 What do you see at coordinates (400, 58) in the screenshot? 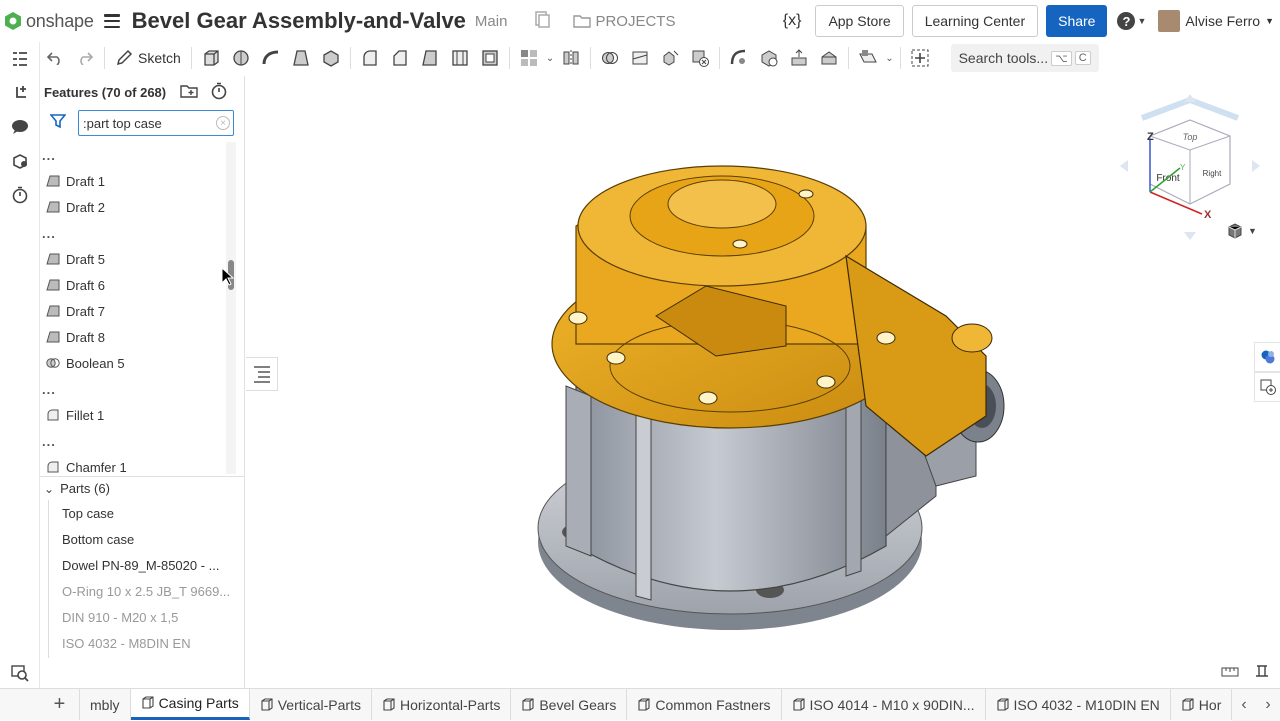
I see `chamfer-icon` at bounding box center [400, 58].